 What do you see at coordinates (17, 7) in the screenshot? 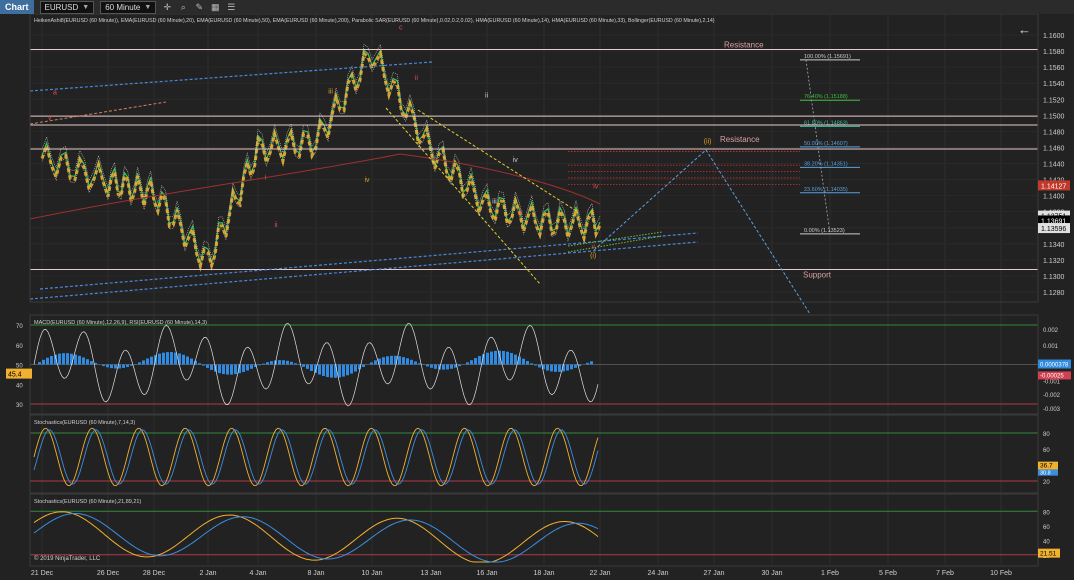
I see `chart-tab: Chart` at bounding box center [17, 7].